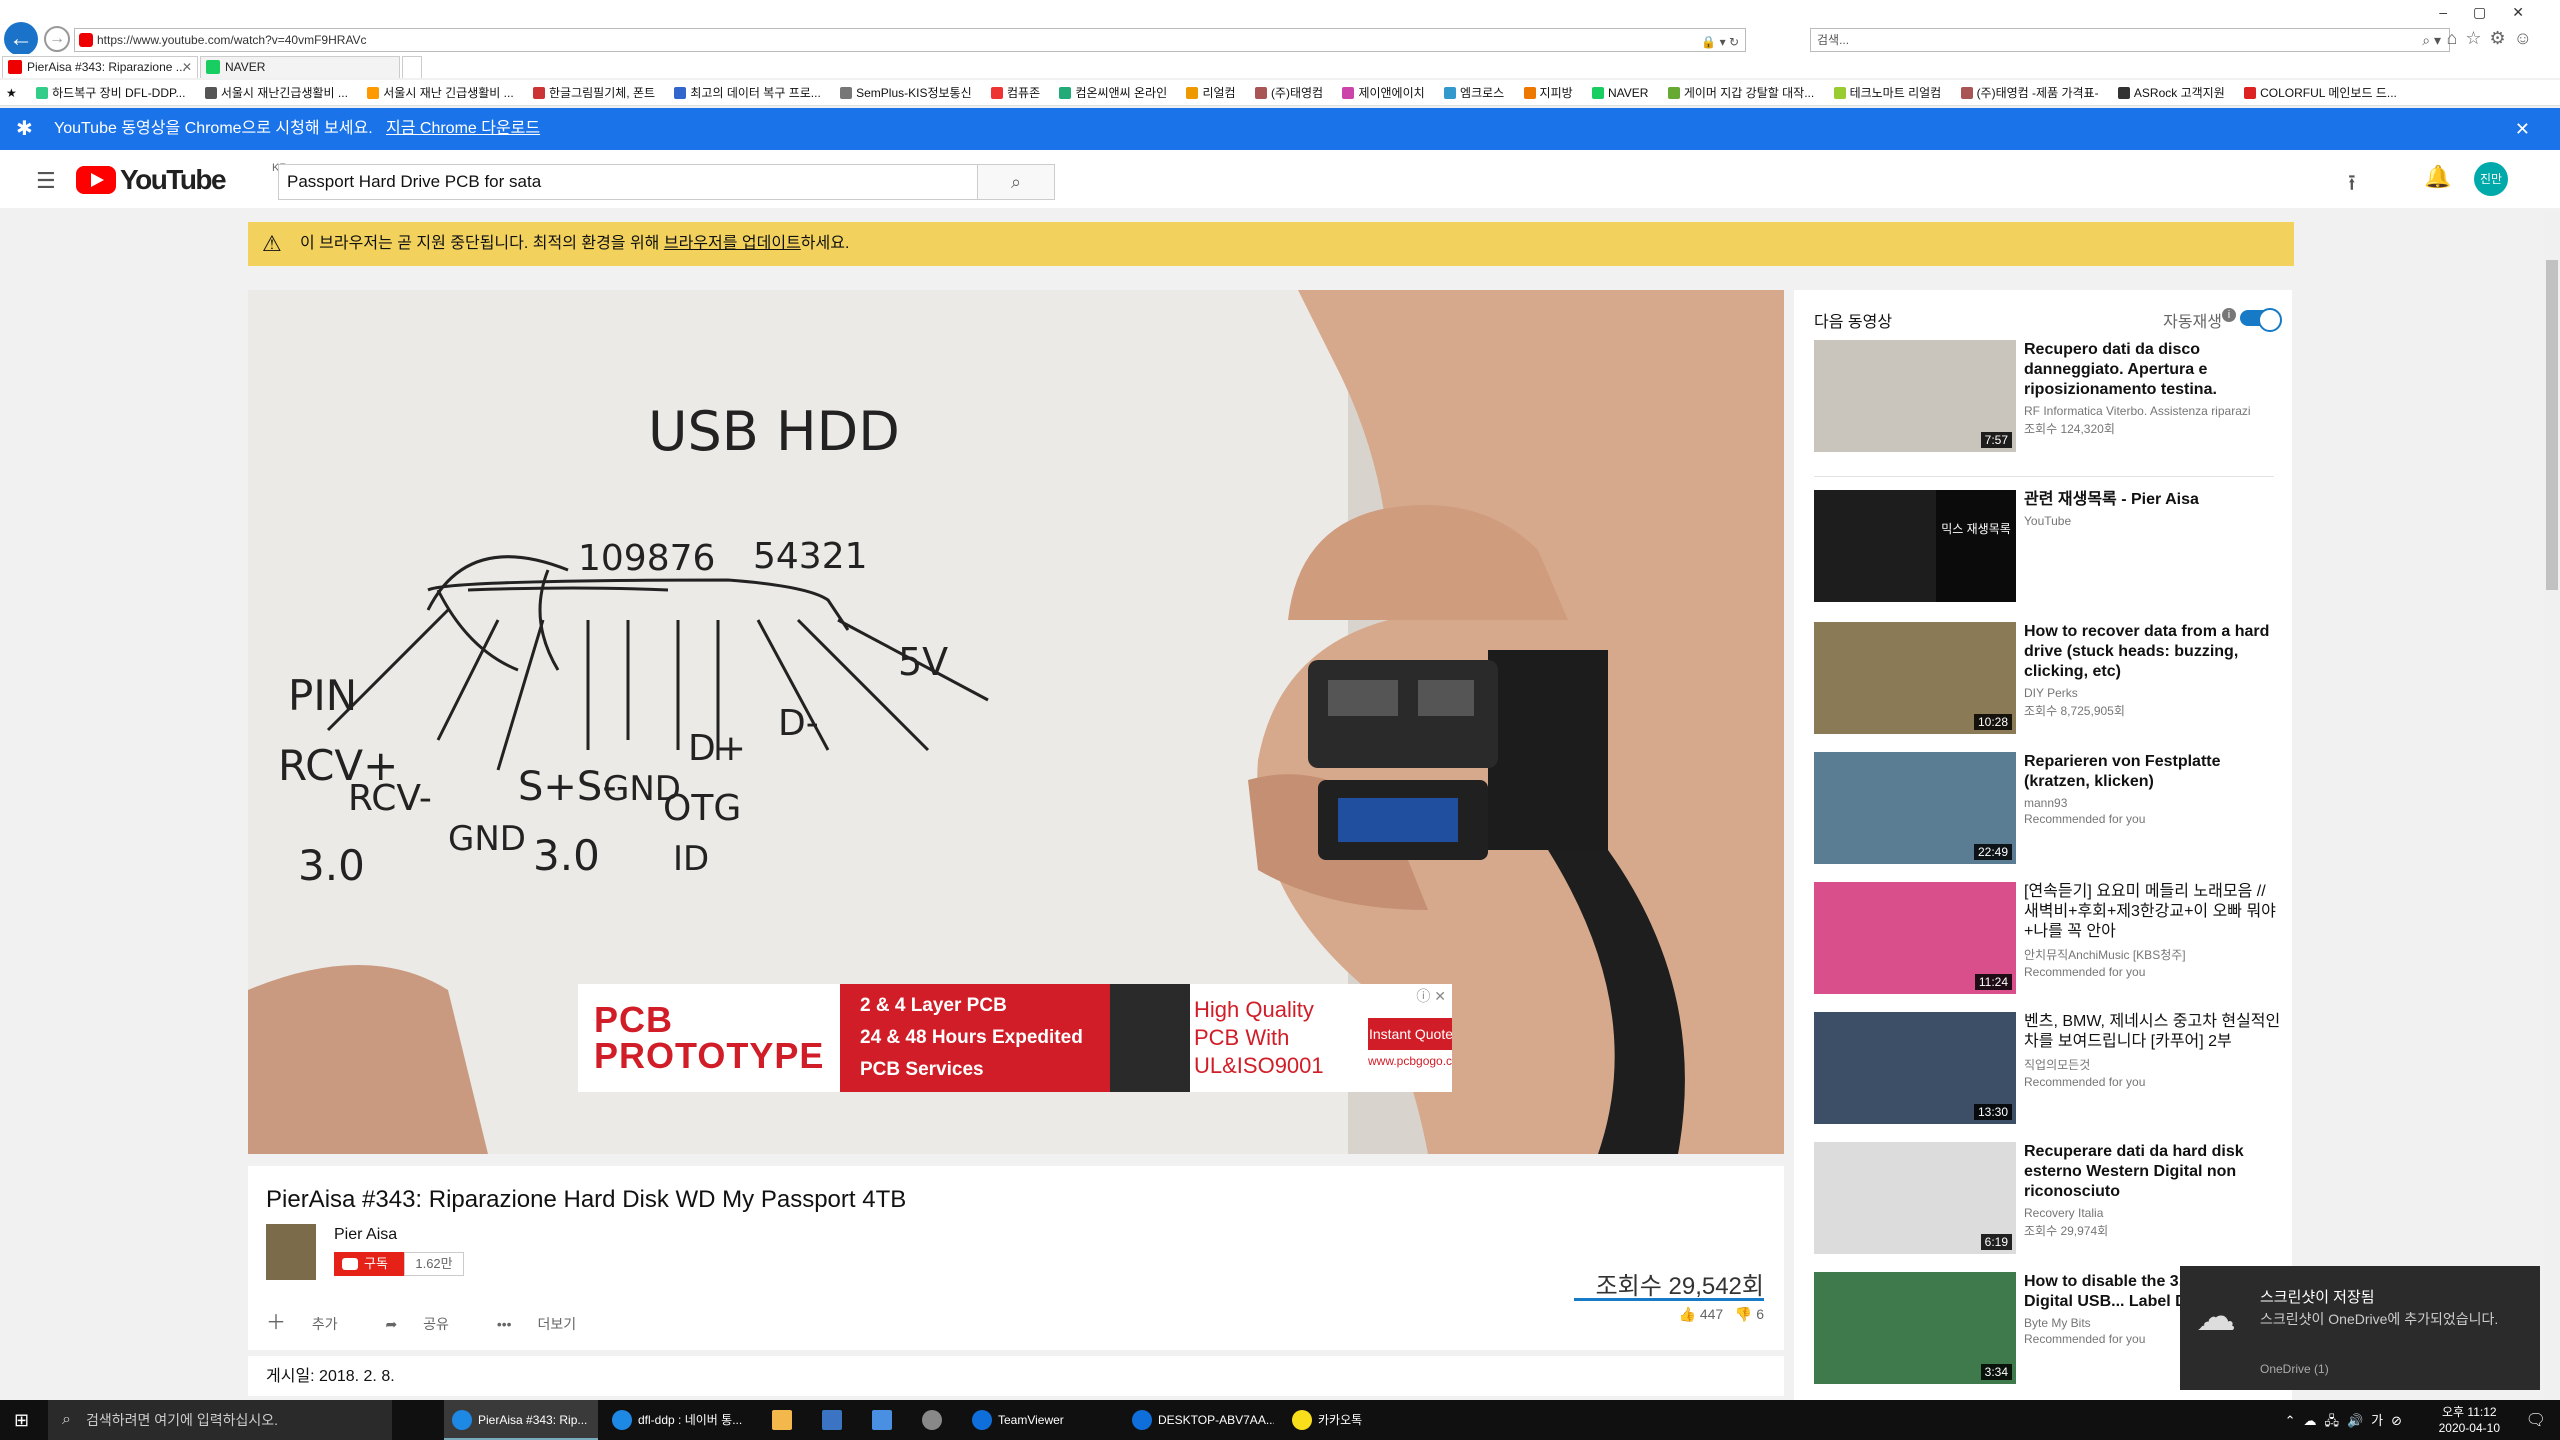 The width and height of the screenshot is (2560, 1440). Describe the element at coordinates (300, 67) in the screenshot. I see `tab-naver: NAVER` at that location.